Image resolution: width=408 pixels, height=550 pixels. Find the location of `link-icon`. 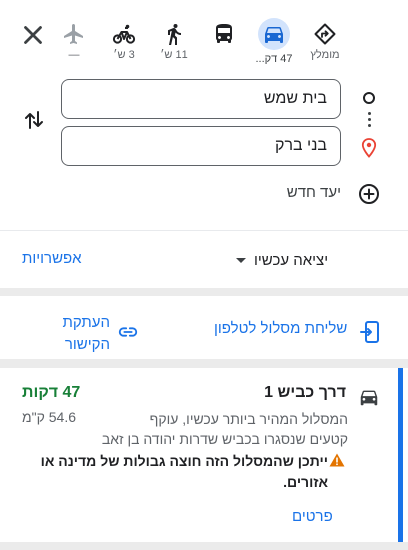

link-icon is located at coordinates (128, 332).